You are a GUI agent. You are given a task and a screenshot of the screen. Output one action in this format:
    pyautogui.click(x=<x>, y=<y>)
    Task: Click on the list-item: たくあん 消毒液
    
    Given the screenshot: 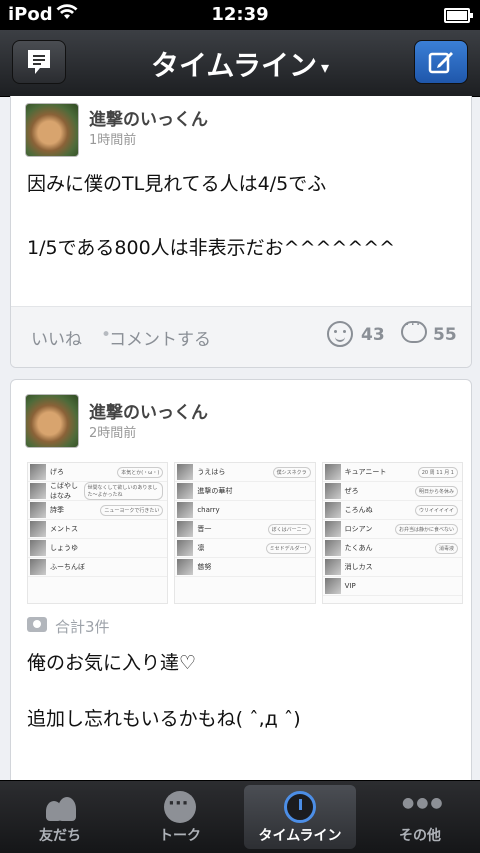 What is the action you would take?
    pyautogui.click(x=392, y=548)
    